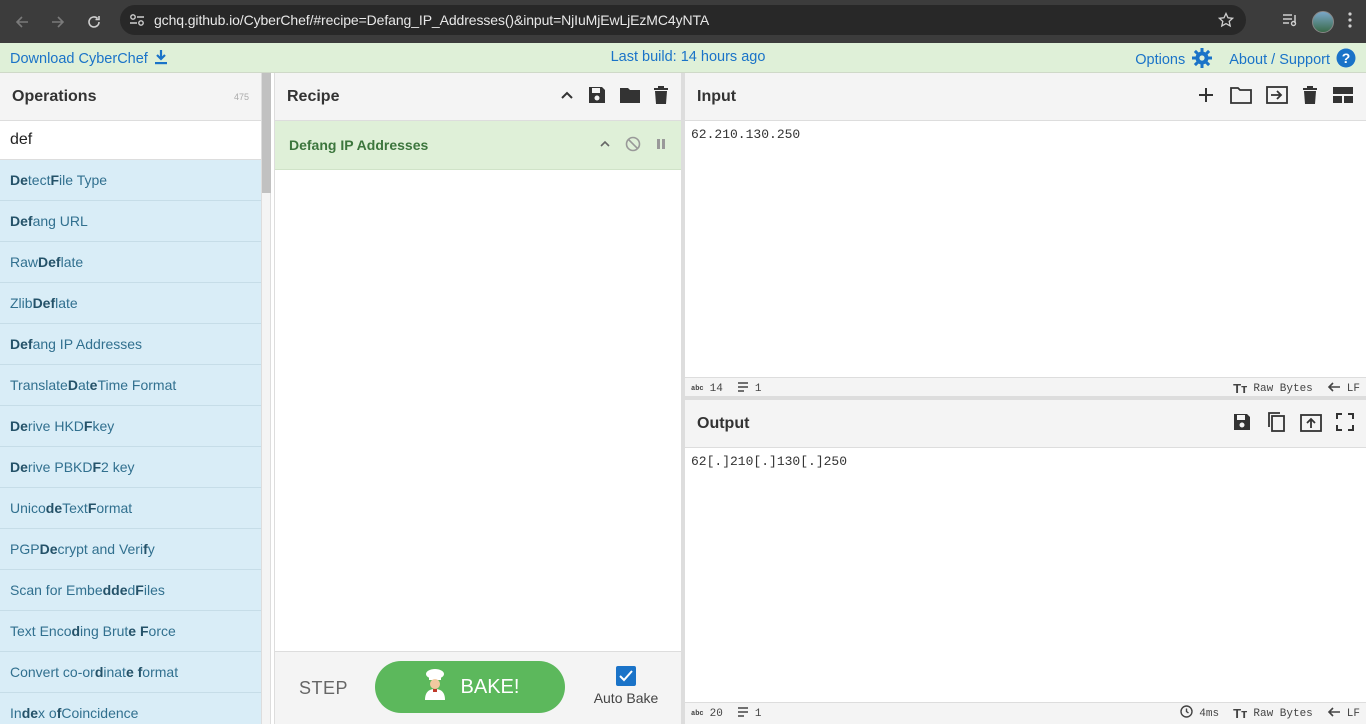  What do you see at coordinates (1202, 60) in the screenshot?
I see `gear-icon` at bounding box center [1202, 60].